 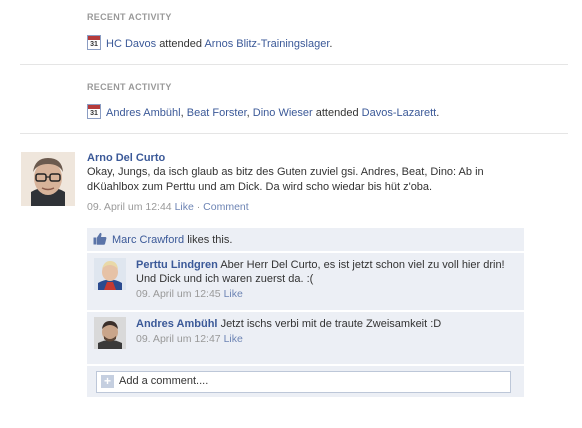 I want to click on comment-author-link: Andres Ambühl, so click(x=177, y=324).